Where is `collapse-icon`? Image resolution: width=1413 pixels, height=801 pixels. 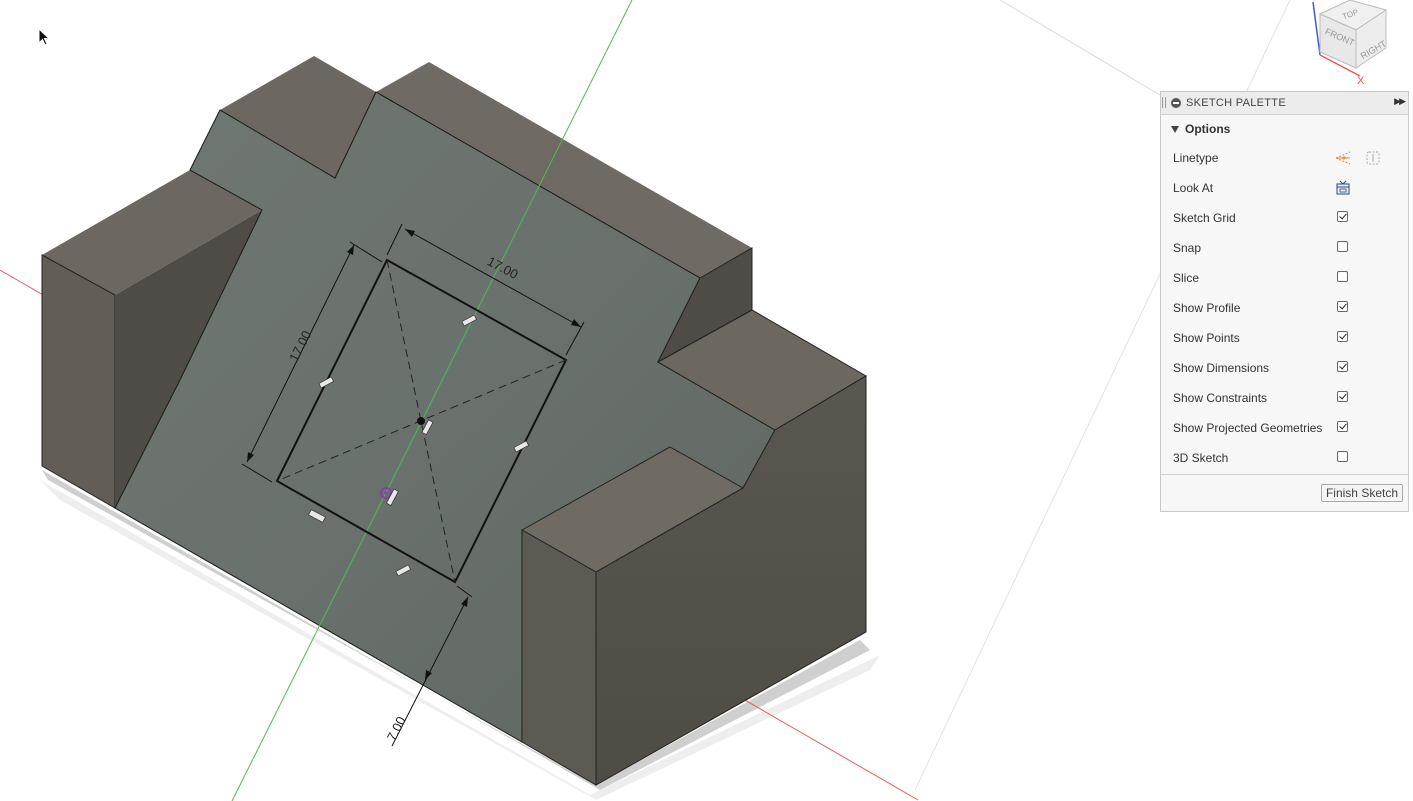 collapse-icon is located at coordinates (1176, 103).